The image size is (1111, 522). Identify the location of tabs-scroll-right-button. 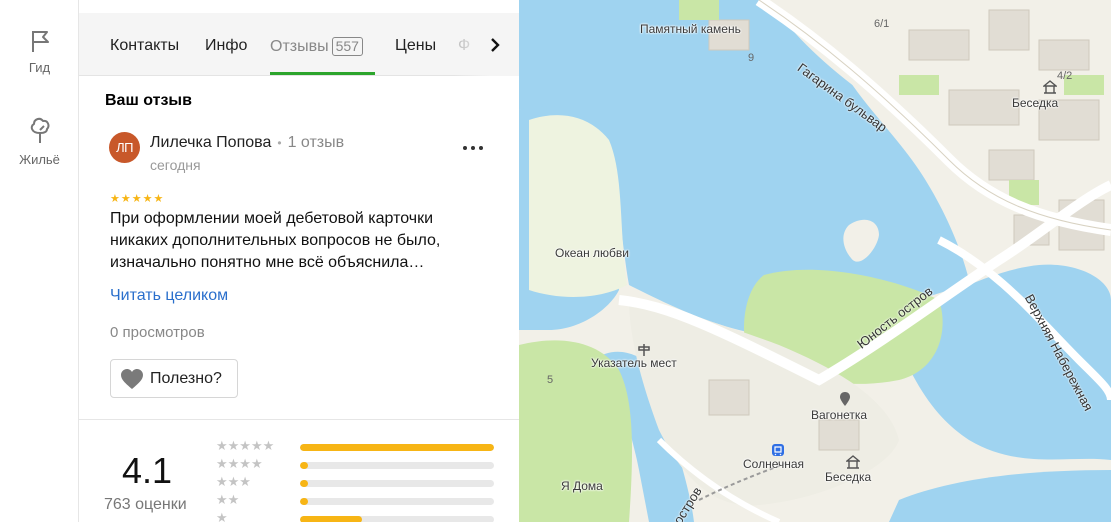
(495, 45).